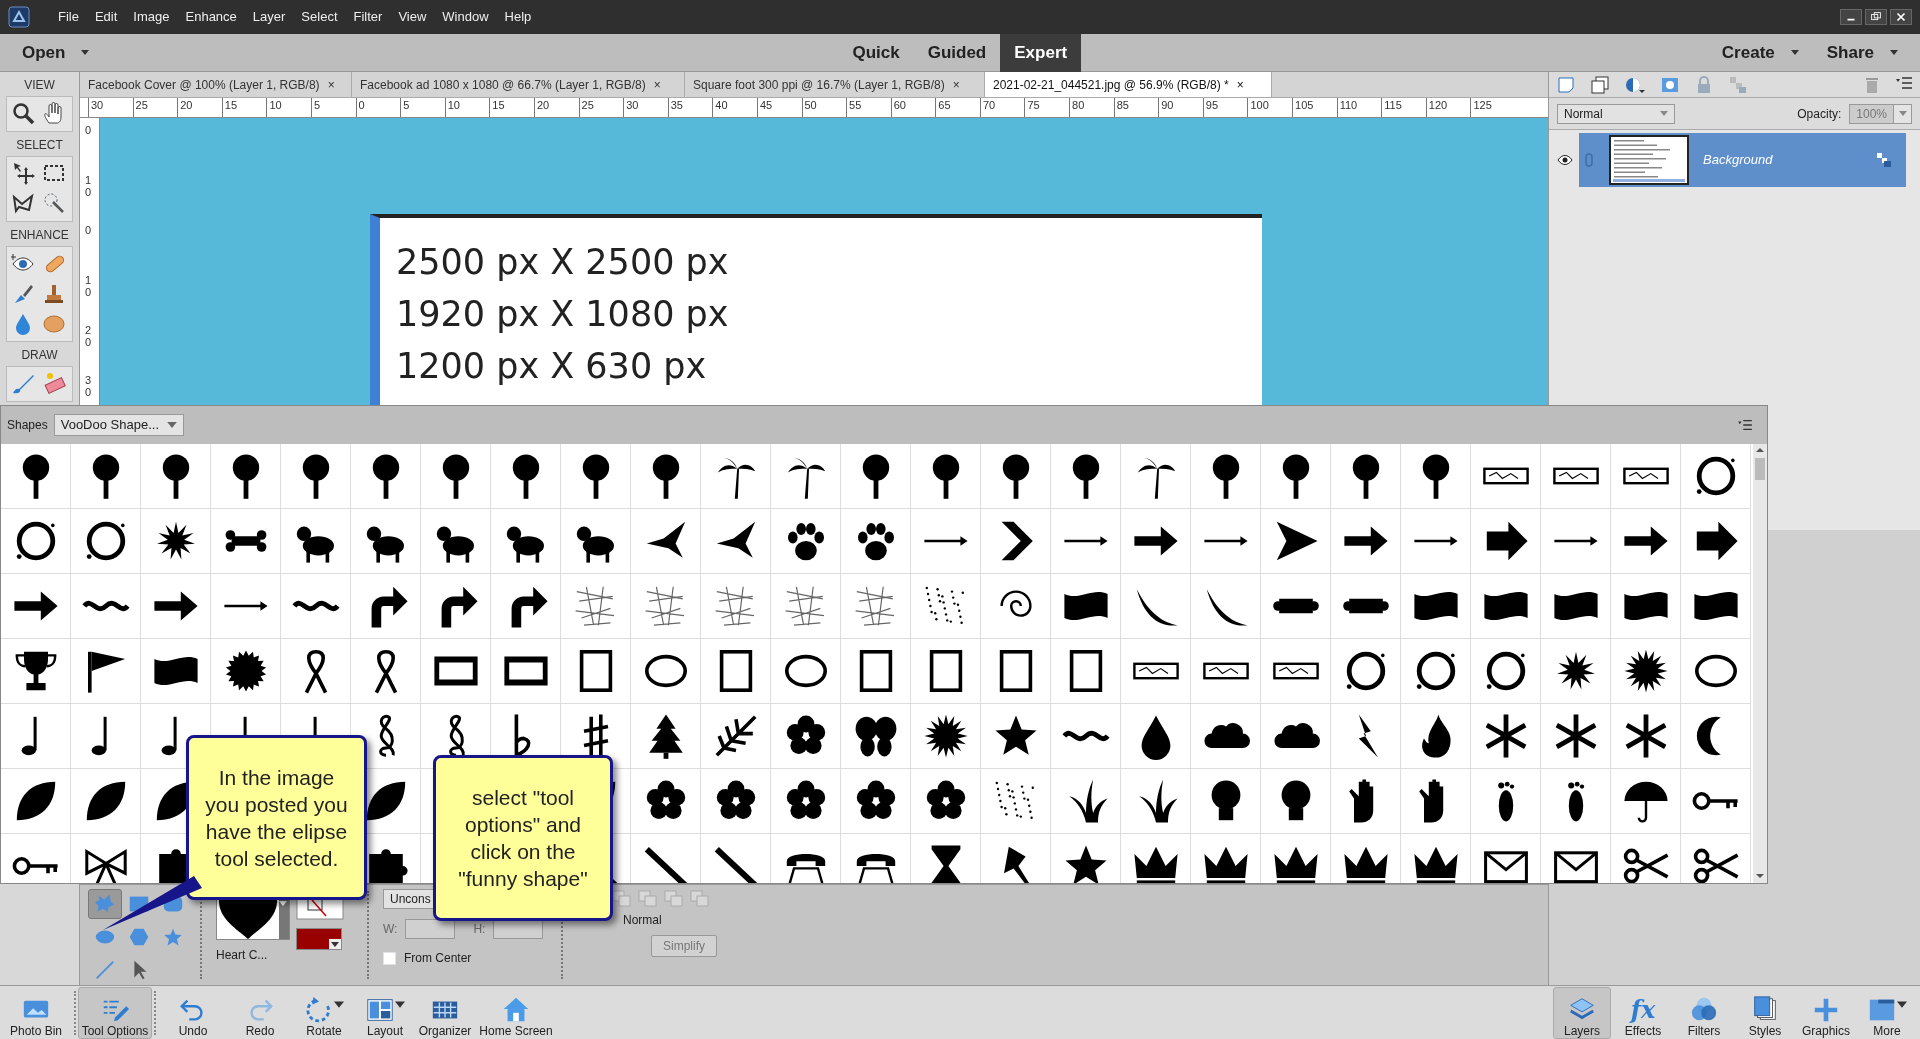  Describe the element at coordinates (465, 17) in the screenshot. I see `menu-item: Window` at that location.